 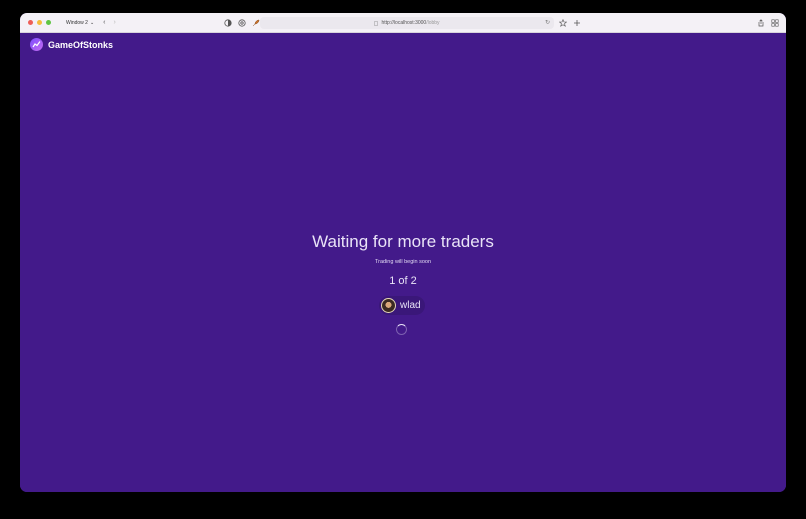 What do you see at coordinates (388, 305) in the screenshot?
I see `avatar` at bounding box center [388, 305].